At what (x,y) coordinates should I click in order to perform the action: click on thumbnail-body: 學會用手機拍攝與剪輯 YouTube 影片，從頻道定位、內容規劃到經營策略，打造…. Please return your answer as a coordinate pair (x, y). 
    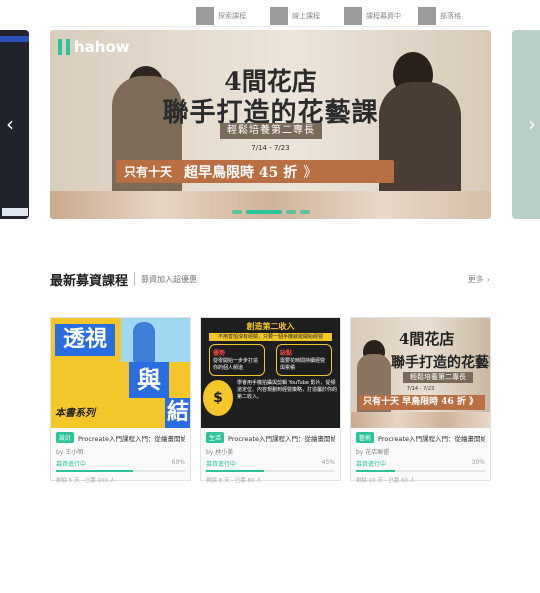
    Looking at the image, I should click on (287, 390).